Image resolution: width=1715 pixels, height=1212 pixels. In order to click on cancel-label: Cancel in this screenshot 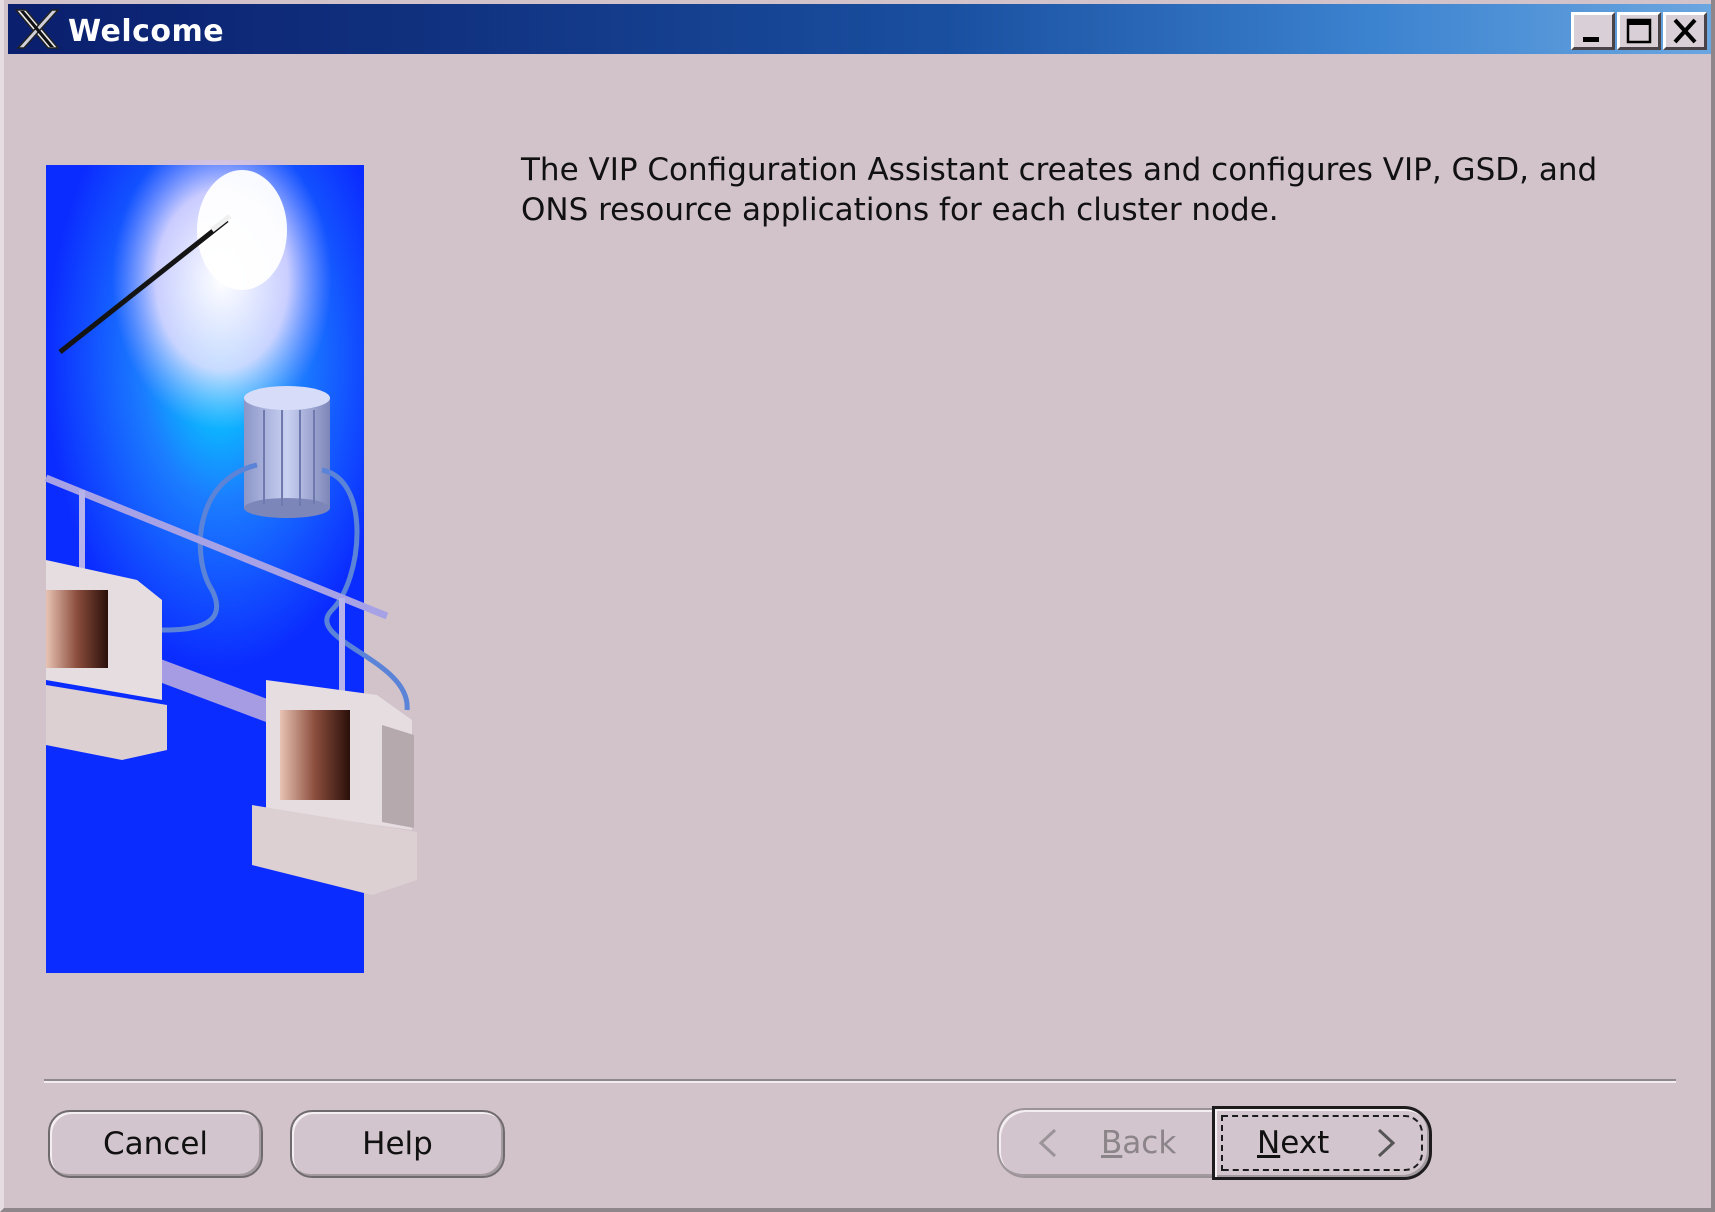, I will do `click(155, 1144)`.